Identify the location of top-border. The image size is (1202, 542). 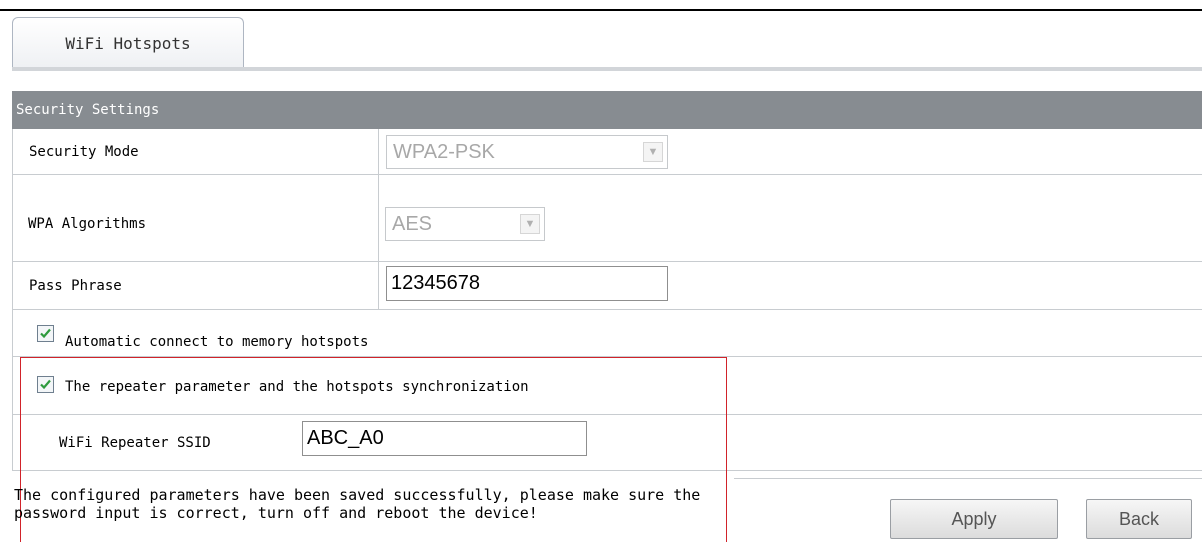
(601, 10).